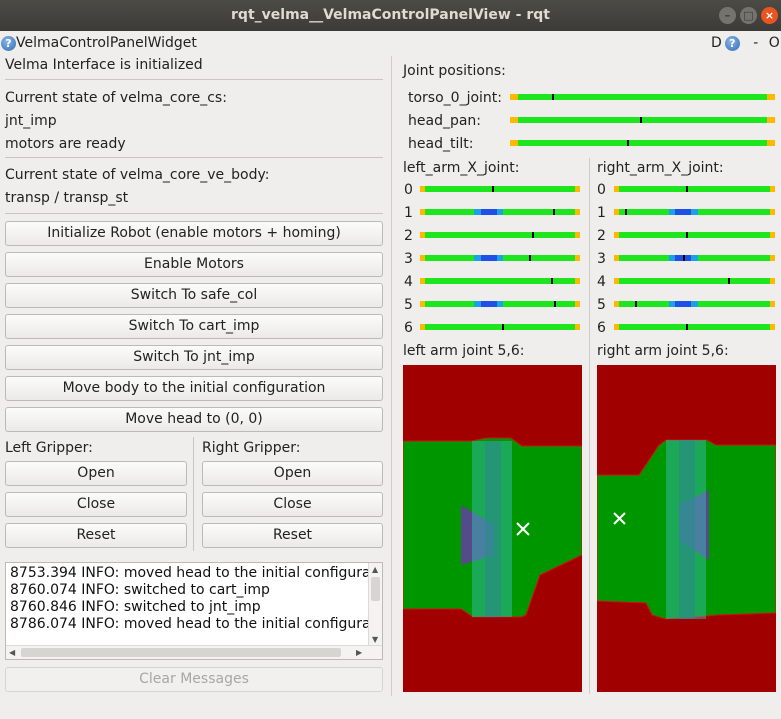 Image resolution: width=781 pixels, height=719 pixels. What do you see at coordinates (12, 652) in the screenshot?
I see `scroll-left-icon: ◀` at bounding box center [12, 652].